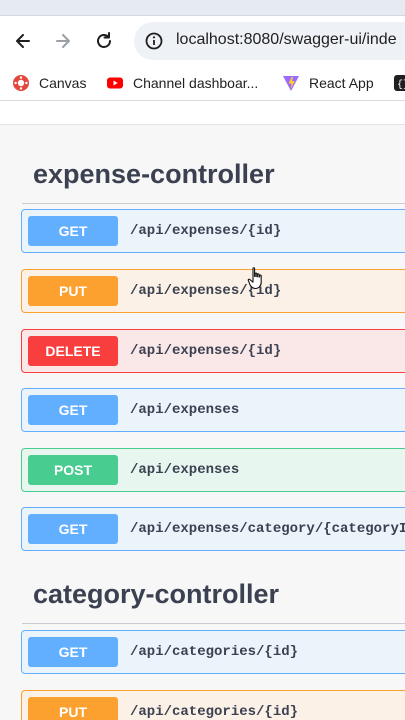  I want to click on method-badge: DELETE, so click(73, 351).